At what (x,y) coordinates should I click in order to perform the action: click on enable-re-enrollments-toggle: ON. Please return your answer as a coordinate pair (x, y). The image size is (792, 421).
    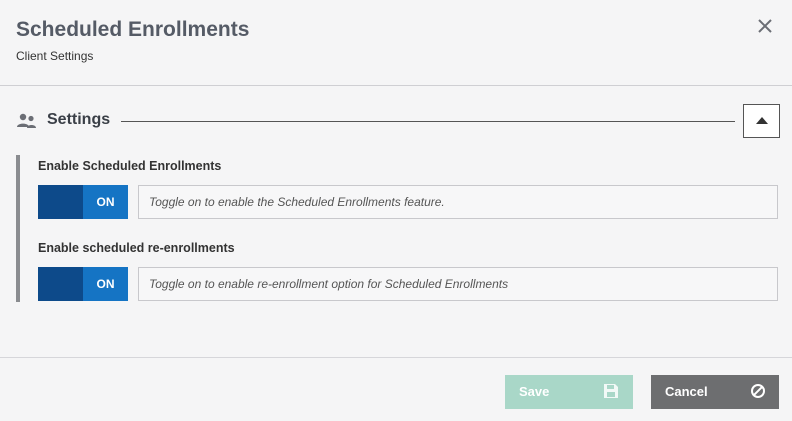
    Looking at the image, I should click on (83, 284).